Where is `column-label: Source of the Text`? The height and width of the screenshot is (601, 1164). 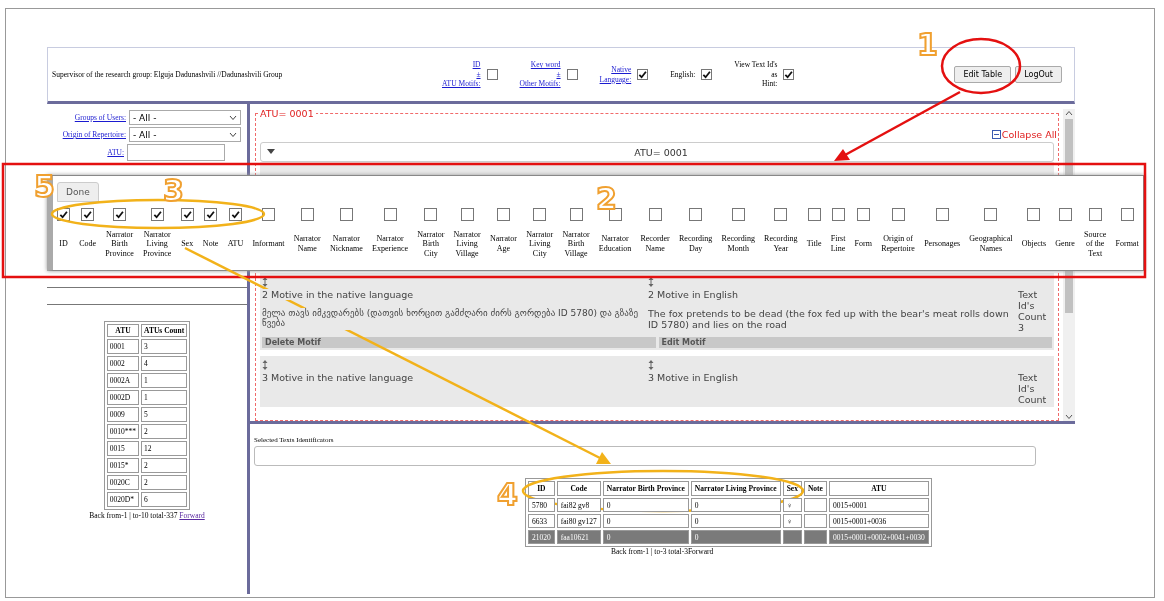 column-label: Source of the Text is located at coordinates (1095, 244).